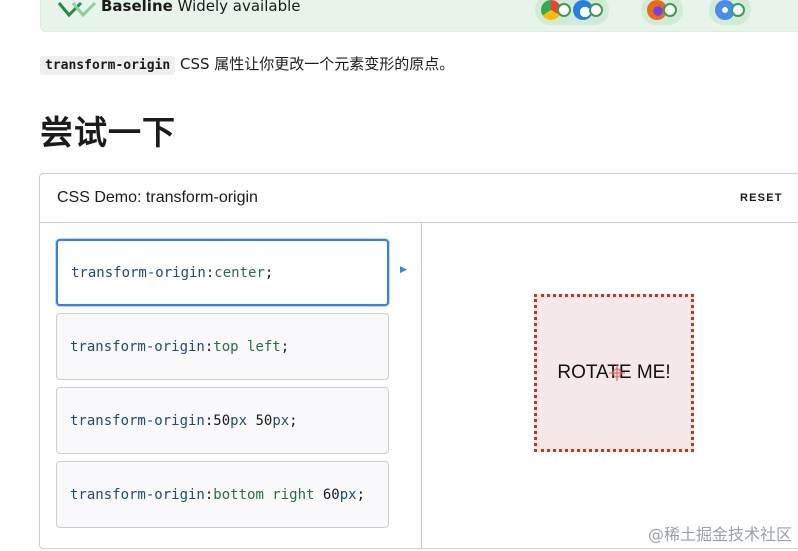 This screenshot has height=551, width=798. I want to click on demo-header: CSS Demo: transform-origin RESET, so click(419, 198).